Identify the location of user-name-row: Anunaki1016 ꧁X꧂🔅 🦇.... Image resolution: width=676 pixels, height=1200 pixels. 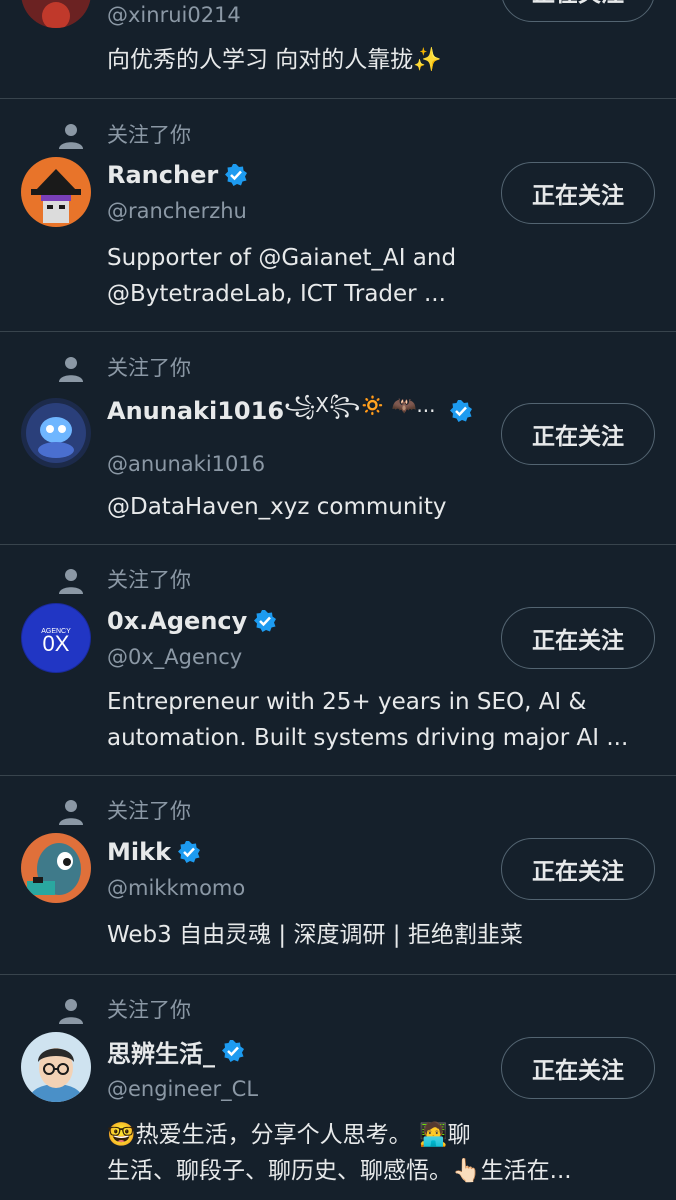
(290, 410).